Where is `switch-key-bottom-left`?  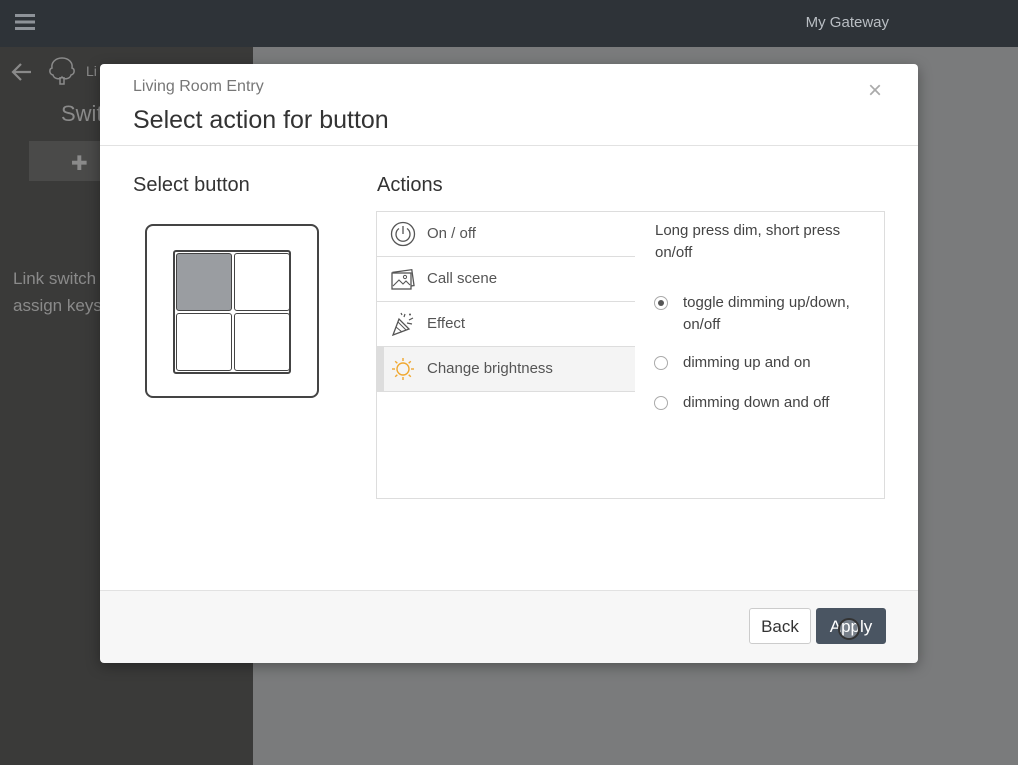 switch-key-bottom-left is located at coordinates (204, 342).